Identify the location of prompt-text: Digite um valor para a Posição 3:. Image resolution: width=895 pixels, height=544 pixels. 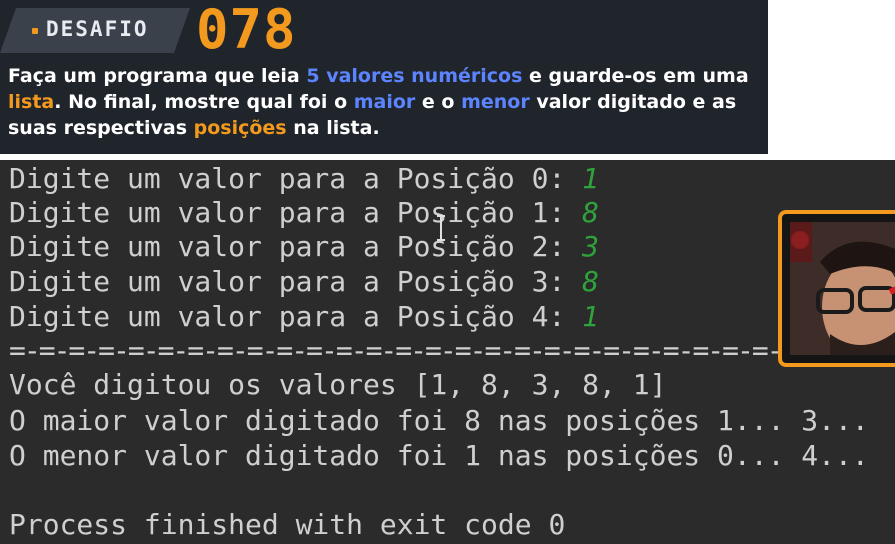
(296, 281).